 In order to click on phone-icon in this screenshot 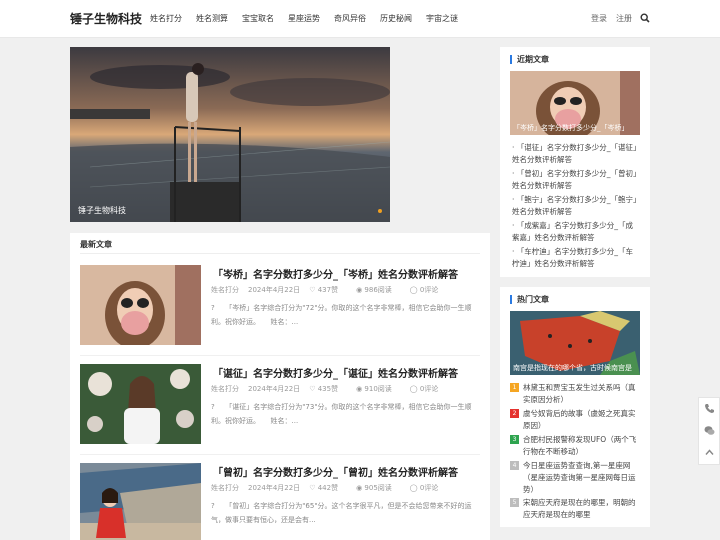, I will do `click(709, 408)`.